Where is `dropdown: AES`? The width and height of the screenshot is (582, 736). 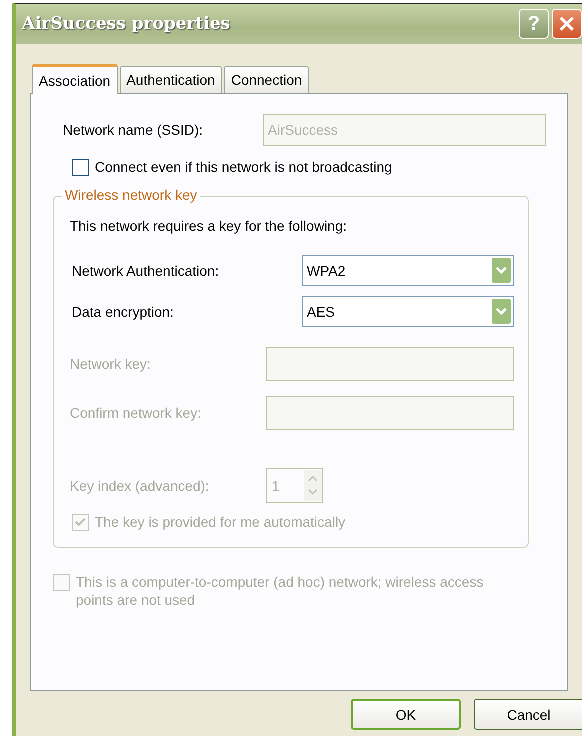
dropdown: AES is located at coordinates (408, 311).